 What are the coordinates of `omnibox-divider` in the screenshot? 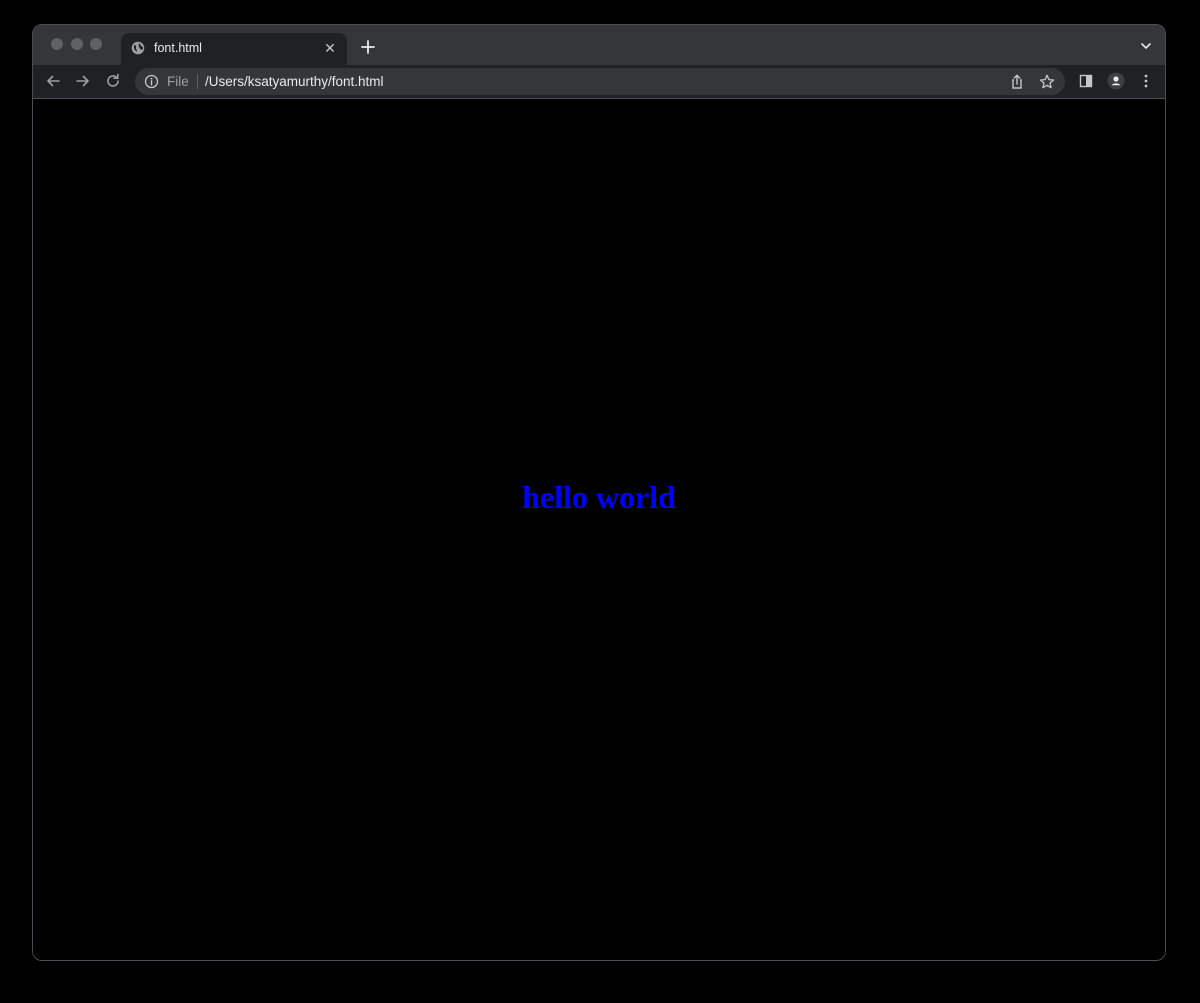 It's located at (197, 81).